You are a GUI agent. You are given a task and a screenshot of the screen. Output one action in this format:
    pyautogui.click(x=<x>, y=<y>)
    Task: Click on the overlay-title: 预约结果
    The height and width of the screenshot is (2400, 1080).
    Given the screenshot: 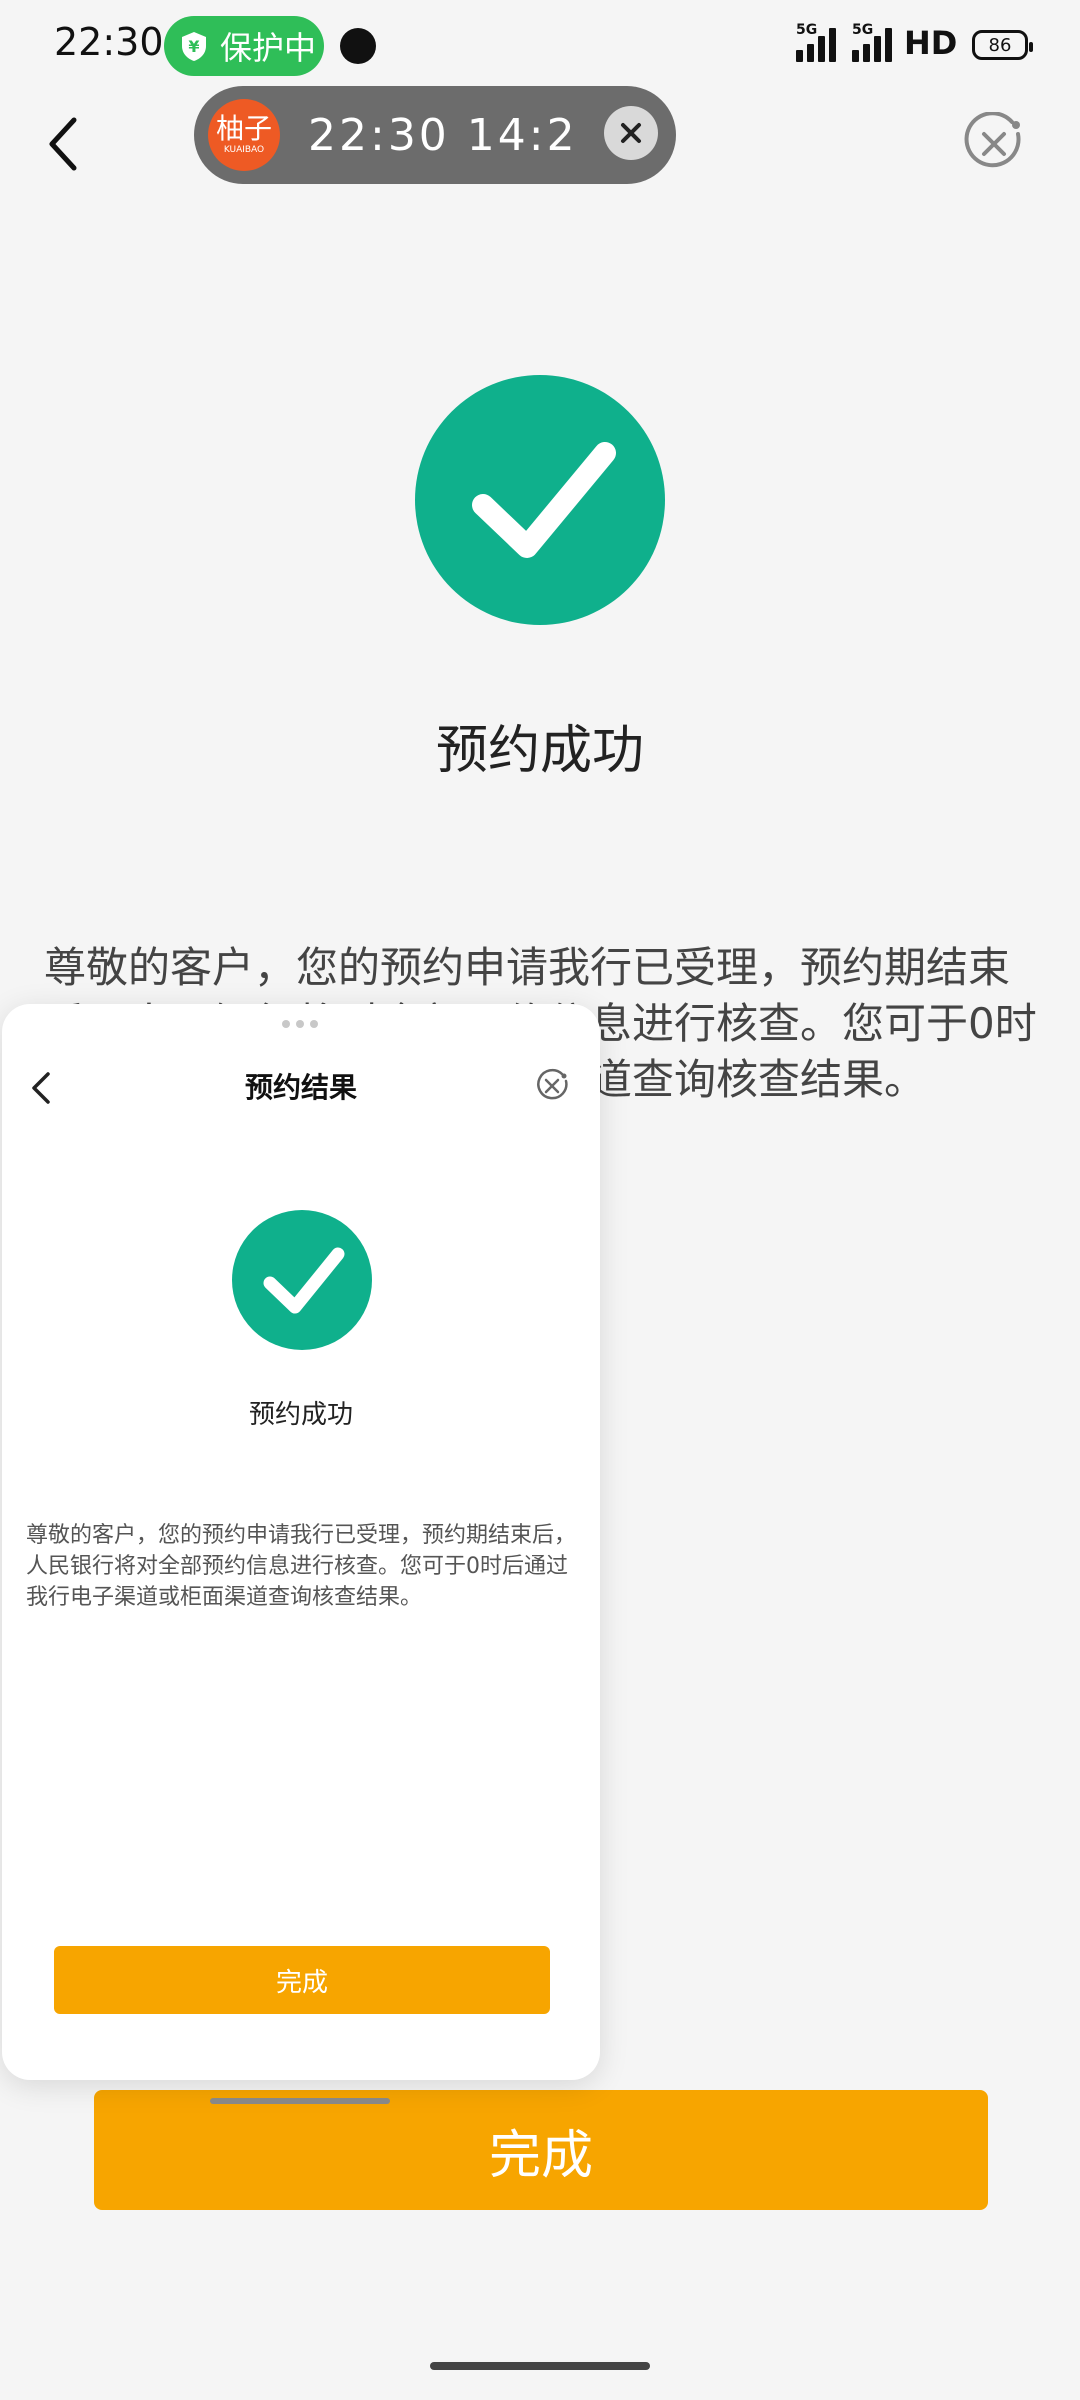 What is the action you would take?
    pyautogui.click(x=300, y=1087)
    